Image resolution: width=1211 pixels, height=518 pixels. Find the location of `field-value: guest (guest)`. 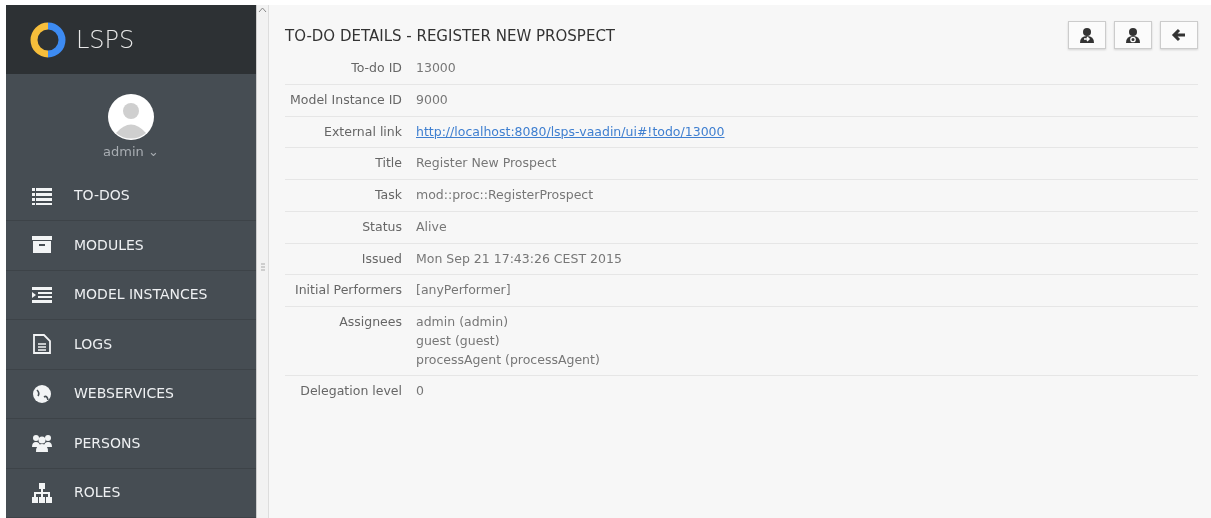

field-value: guest (guest) is located at coordinates (458, 340).